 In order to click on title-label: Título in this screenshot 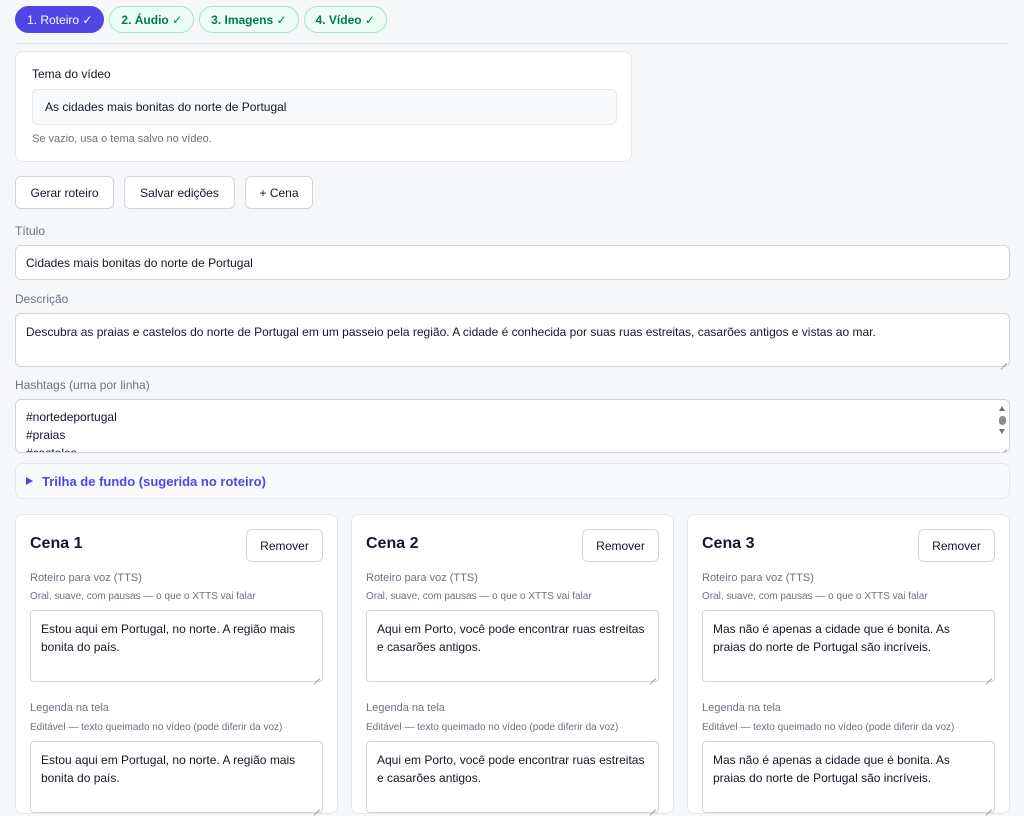, I will do `click(30, 231)`.